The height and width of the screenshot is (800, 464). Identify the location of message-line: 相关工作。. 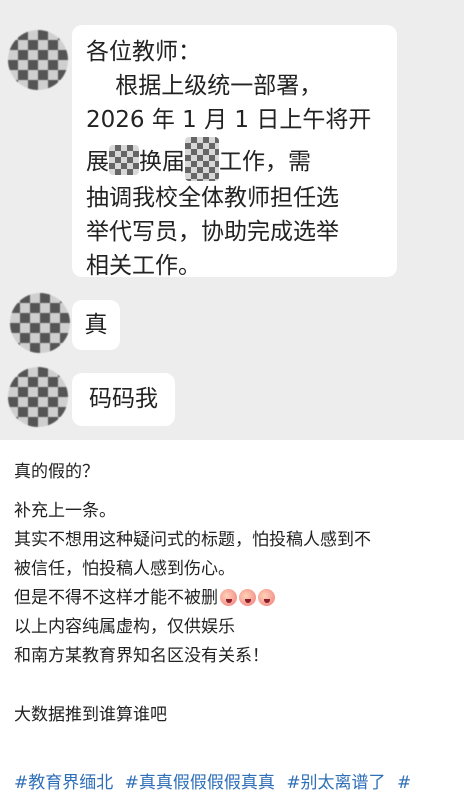
(143, 266).